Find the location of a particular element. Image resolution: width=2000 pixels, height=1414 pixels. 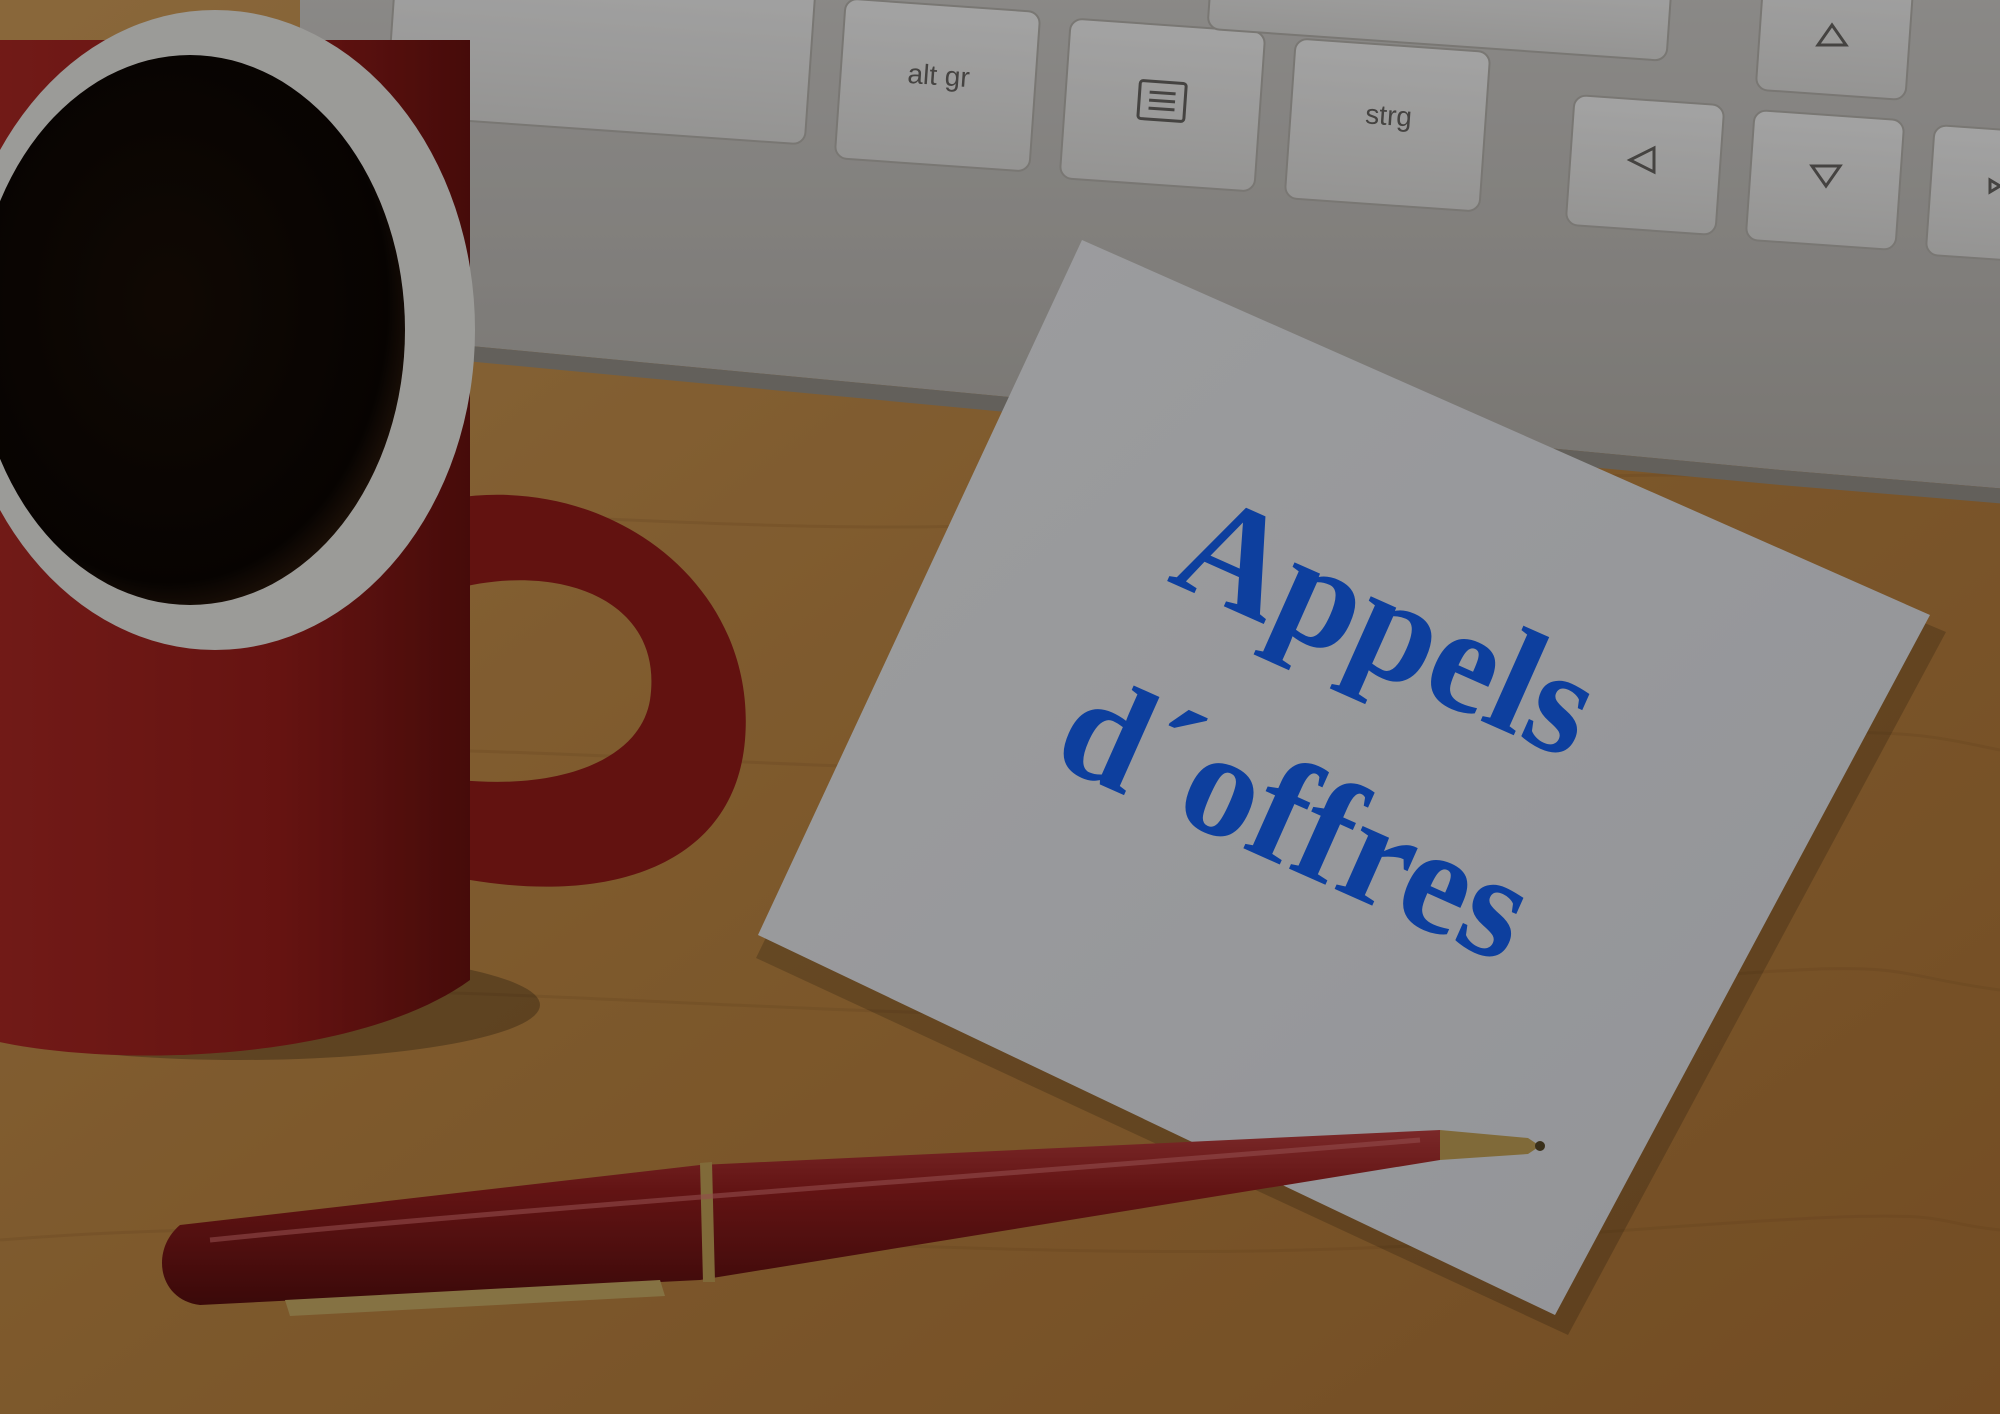

key-label-altgr: alt gr is located at coordinates (939, 75).